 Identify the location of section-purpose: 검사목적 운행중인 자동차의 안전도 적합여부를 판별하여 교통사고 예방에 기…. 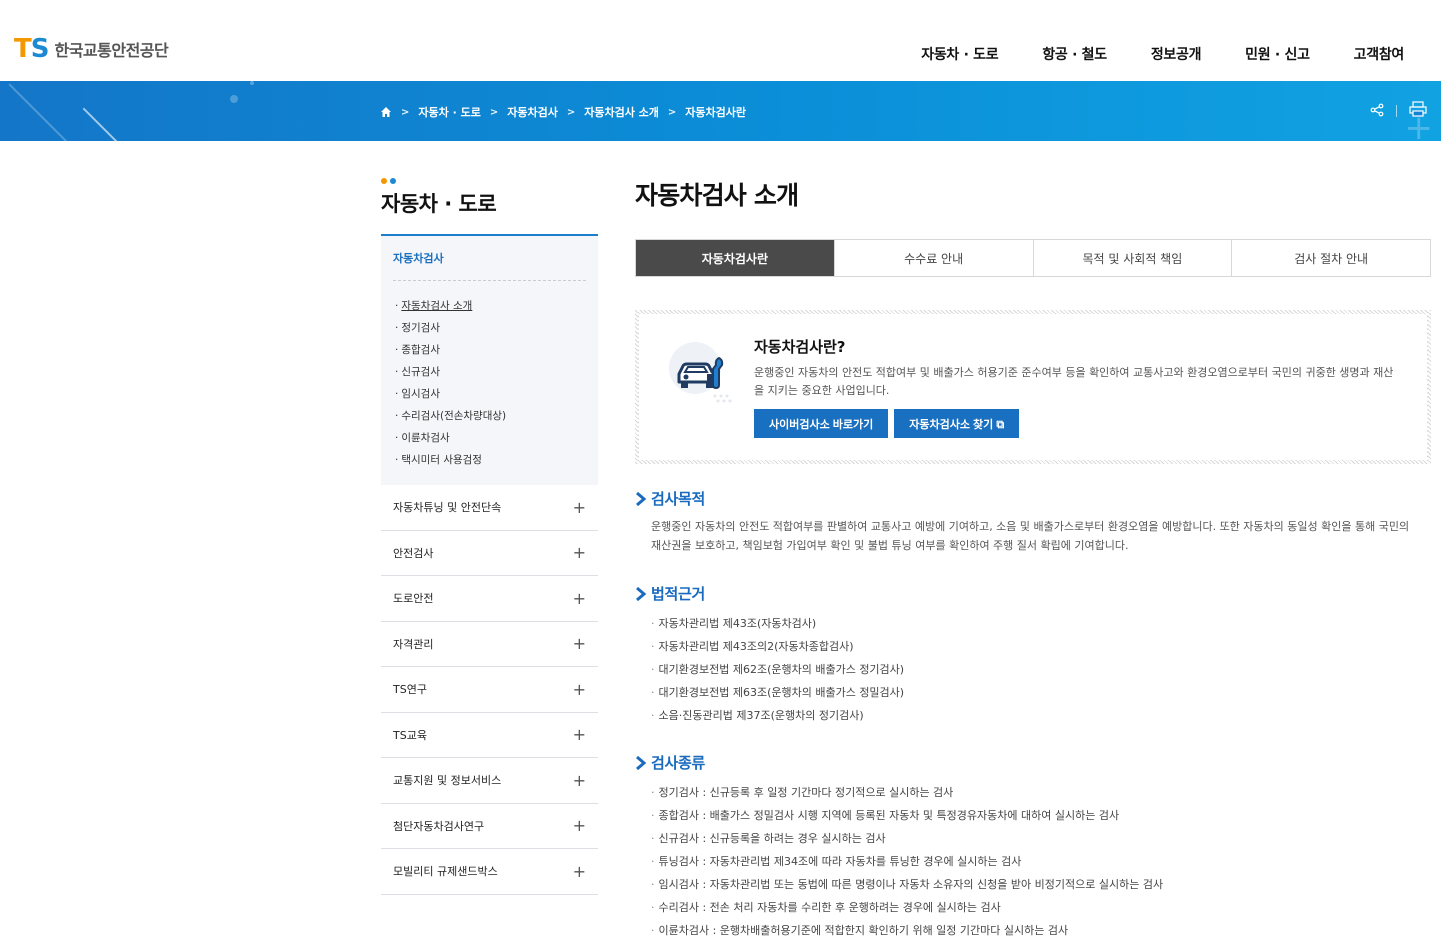
(1033, 521).